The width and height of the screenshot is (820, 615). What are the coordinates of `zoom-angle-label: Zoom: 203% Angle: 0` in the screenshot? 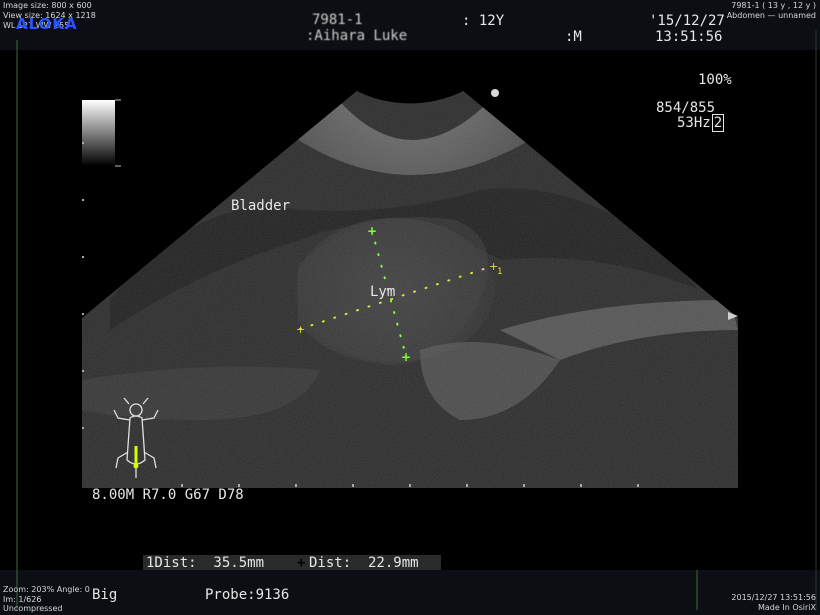 It's located at (46, 589).